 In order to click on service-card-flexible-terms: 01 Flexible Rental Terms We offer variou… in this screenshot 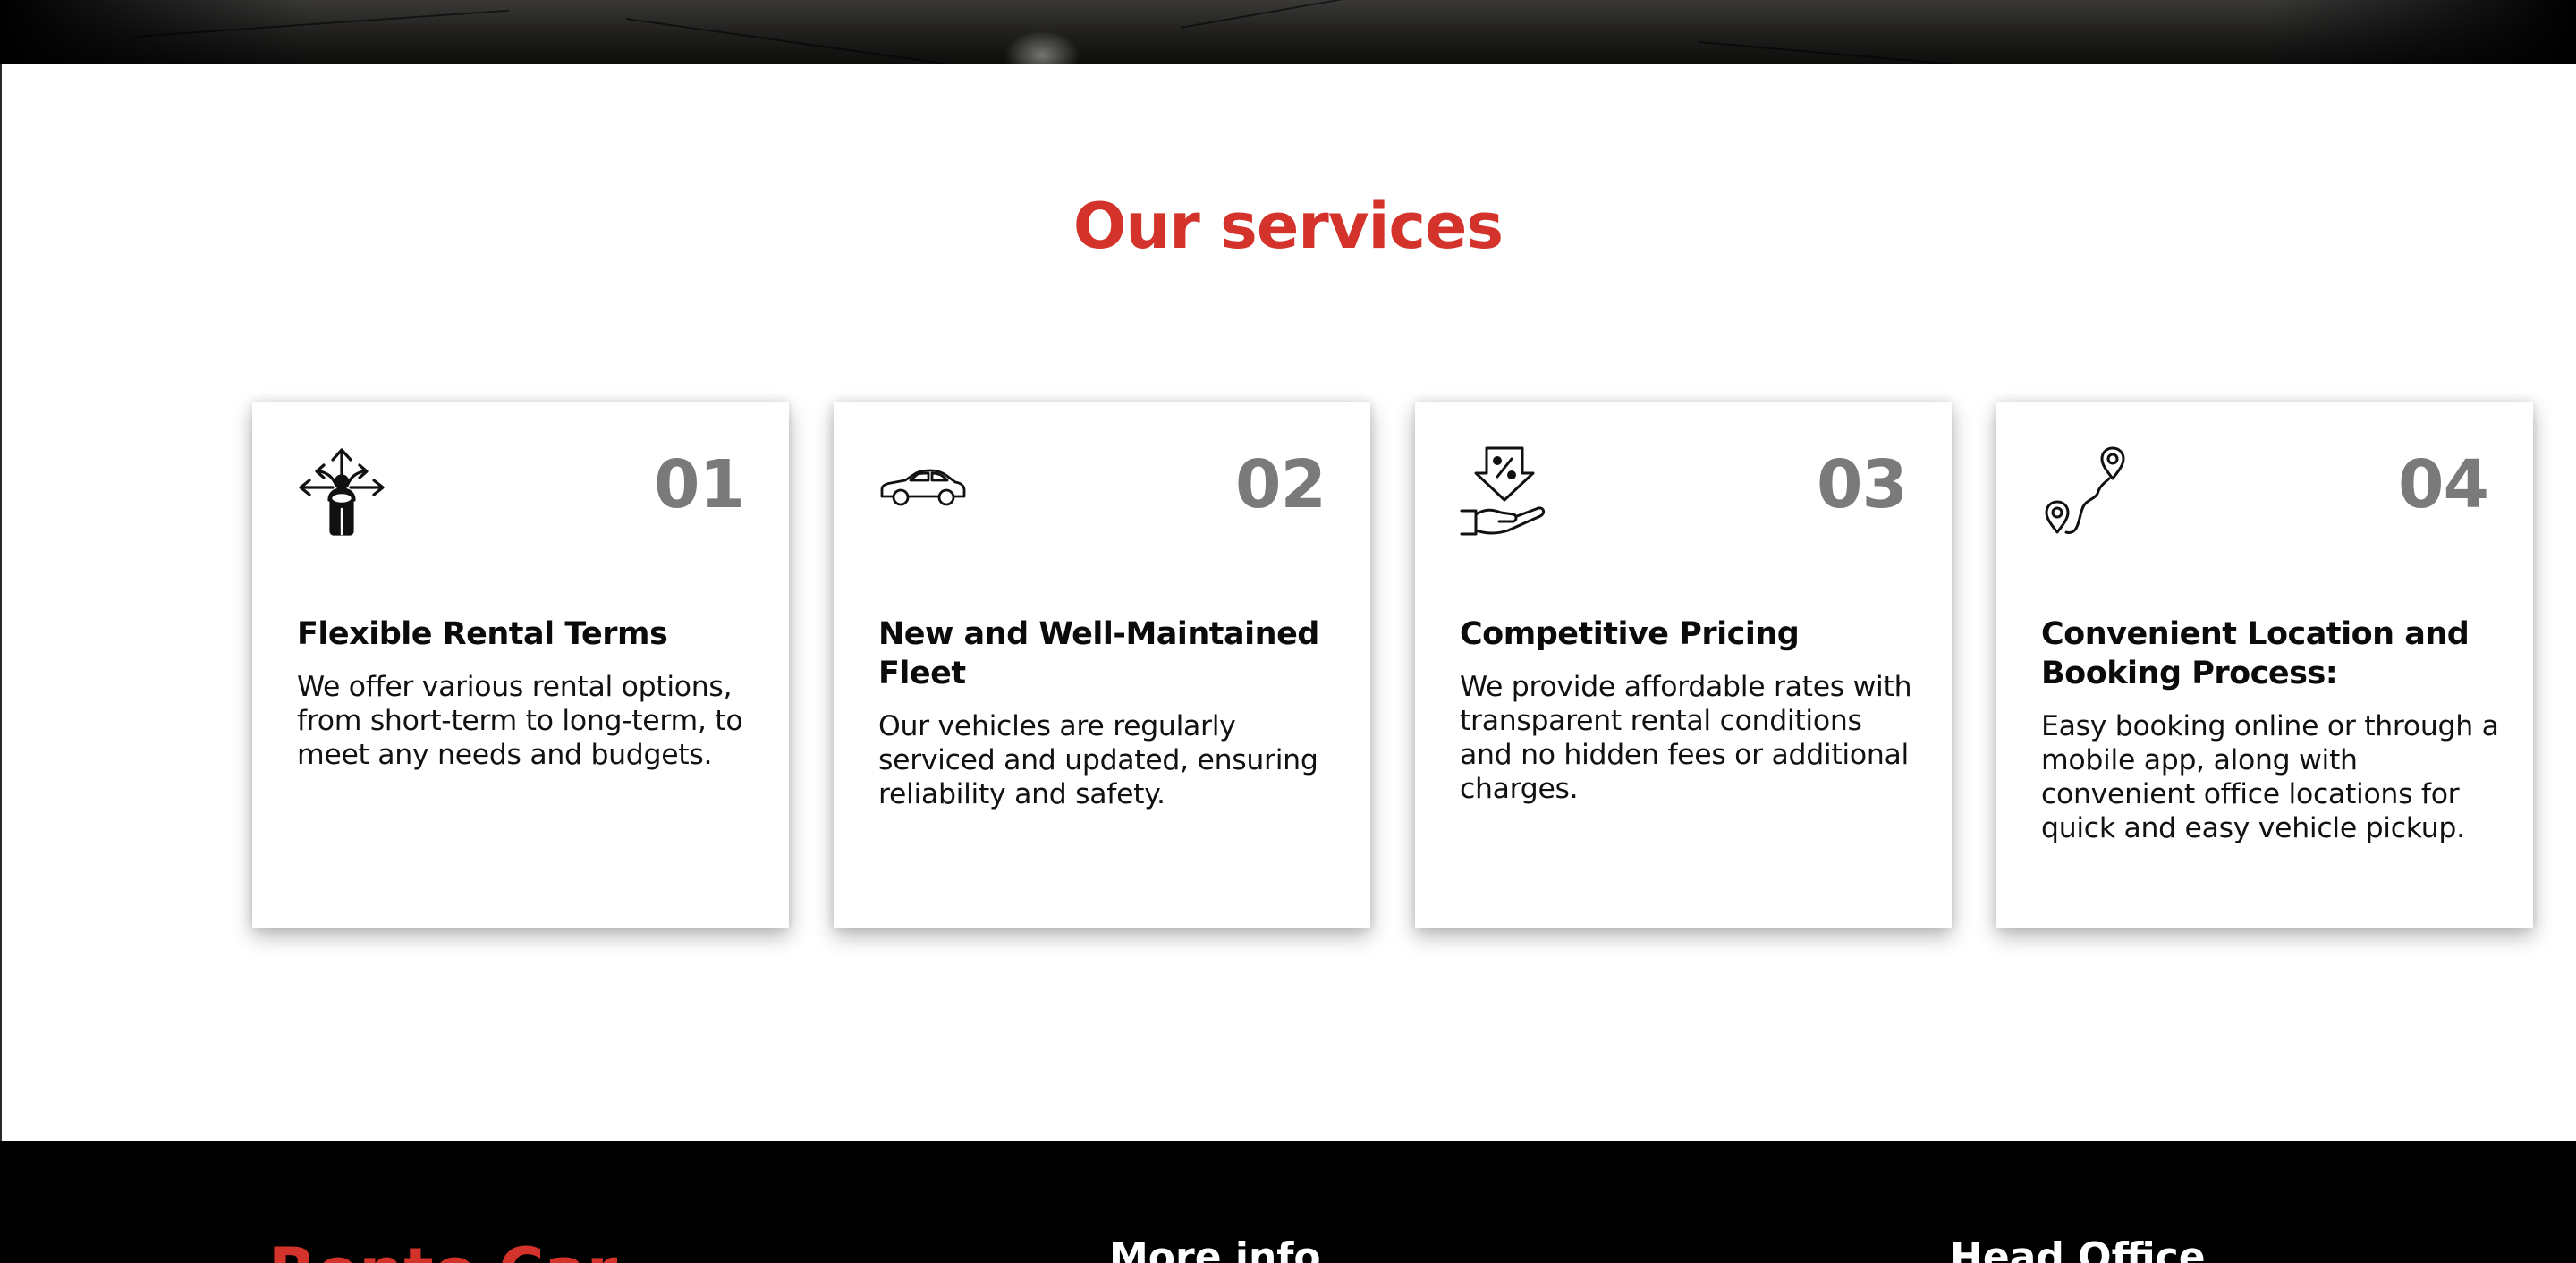, I will do `click(520, 665)`.